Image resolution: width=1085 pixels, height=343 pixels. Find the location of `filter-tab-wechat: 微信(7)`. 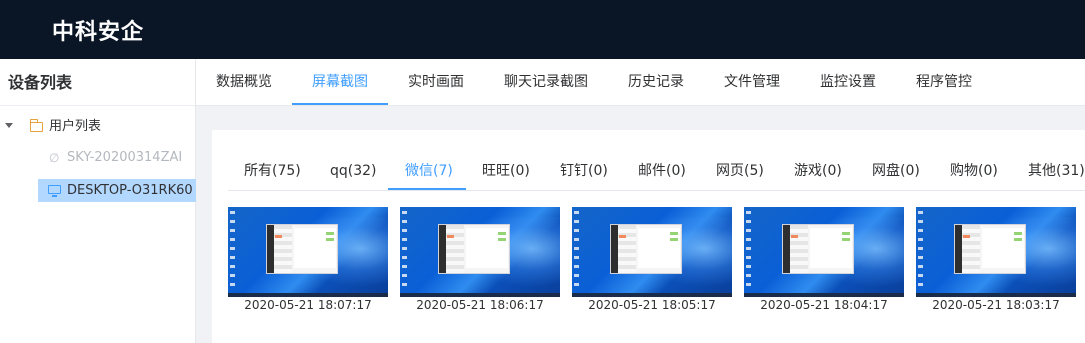

filter-tab-wechat: 微信(7) is located at coordinates (429, 171).